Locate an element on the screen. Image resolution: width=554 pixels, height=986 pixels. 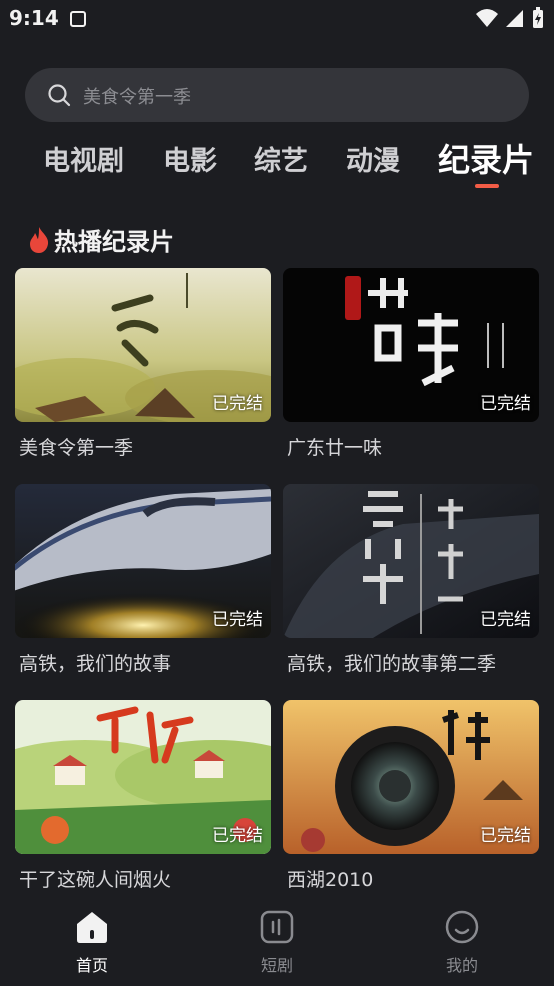
tab-variety: 综艺 is located at coordinates (281, 158).